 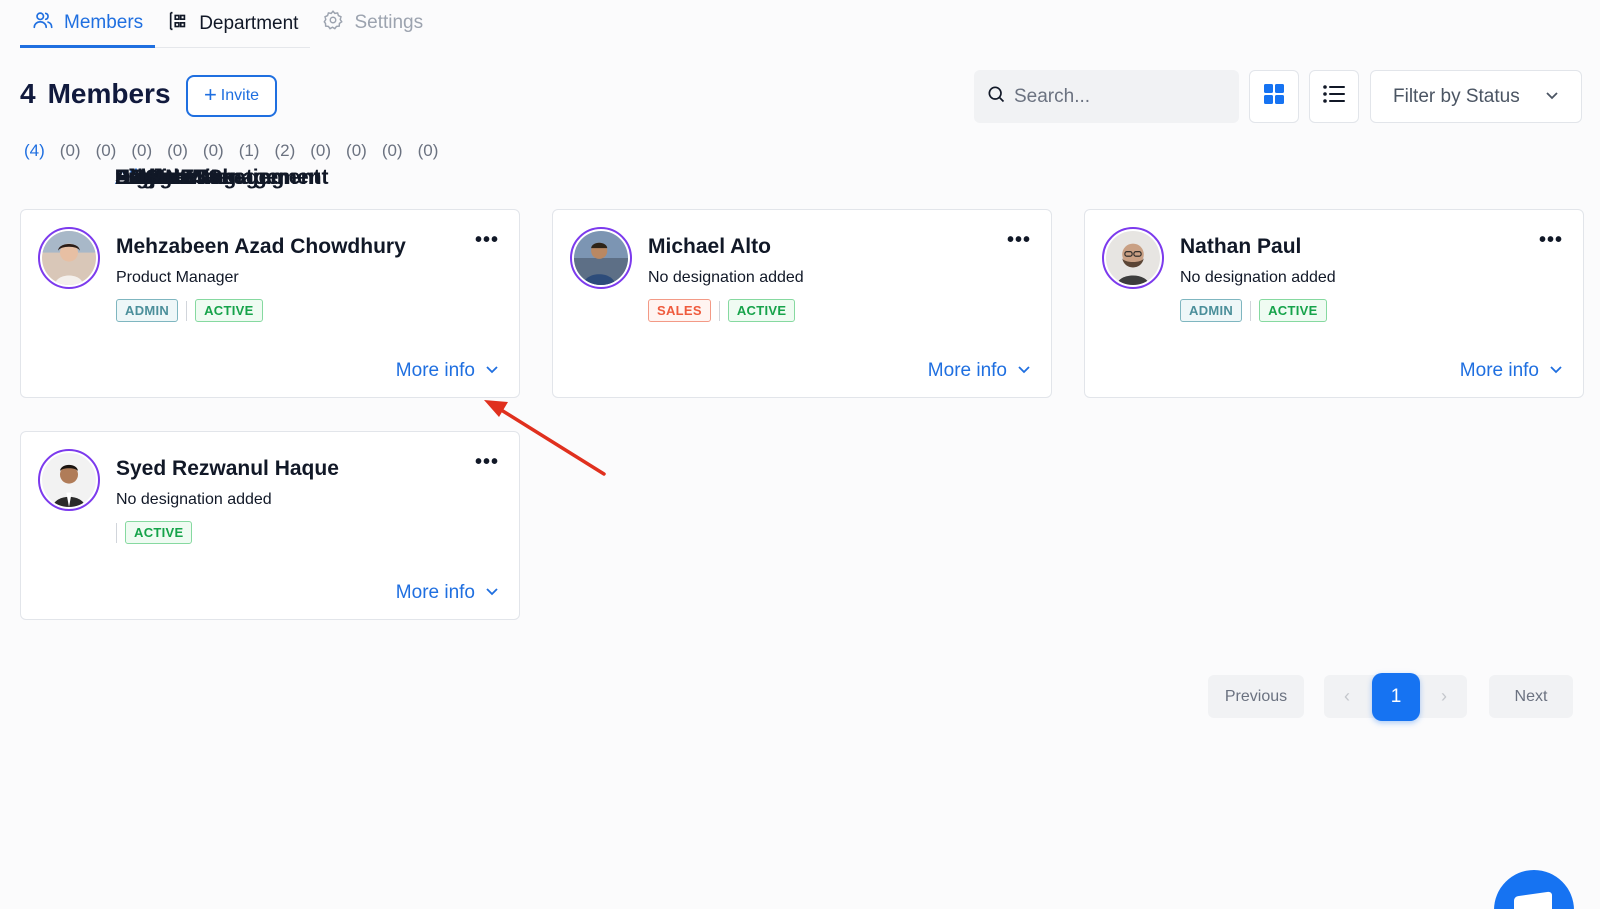 What do you see at coordinates (249, 23) in the screenshot?
I see `tab-department-label: Department` at bounding box center [249, 23].